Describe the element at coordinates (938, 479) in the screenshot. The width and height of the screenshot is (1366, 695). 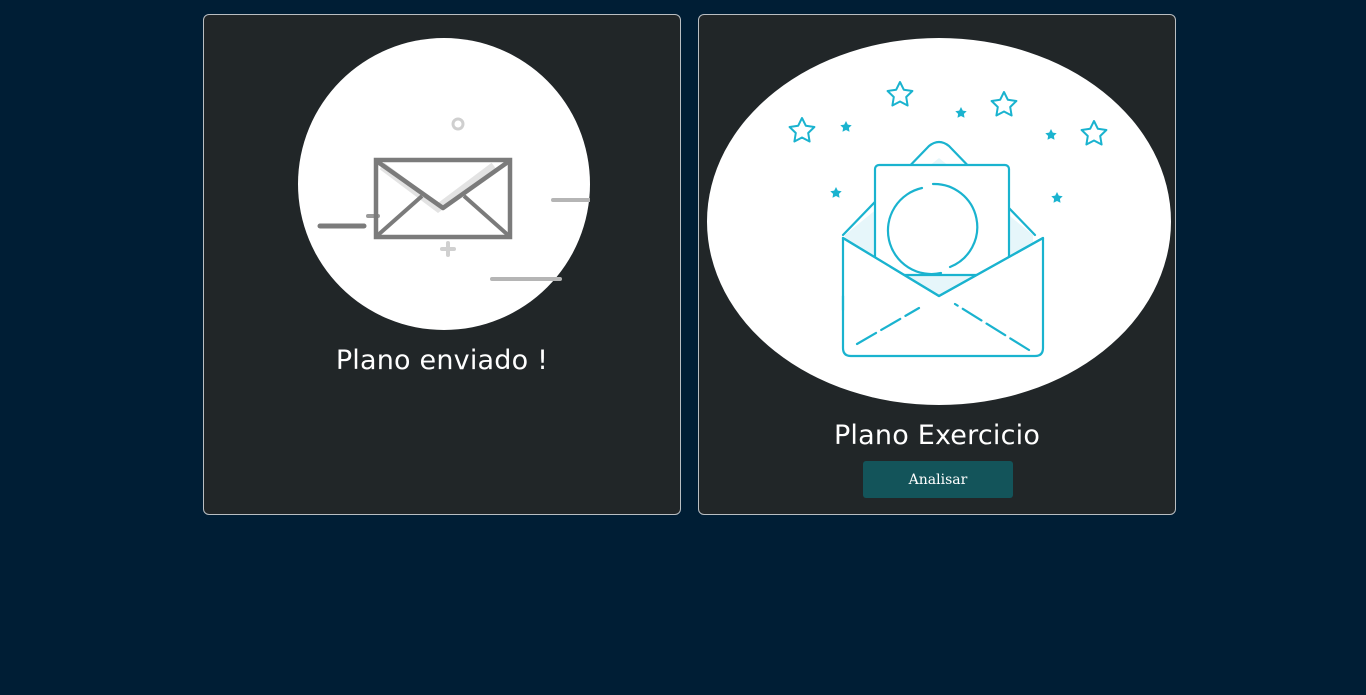
I see `analyze-button: Analisar` at that location.